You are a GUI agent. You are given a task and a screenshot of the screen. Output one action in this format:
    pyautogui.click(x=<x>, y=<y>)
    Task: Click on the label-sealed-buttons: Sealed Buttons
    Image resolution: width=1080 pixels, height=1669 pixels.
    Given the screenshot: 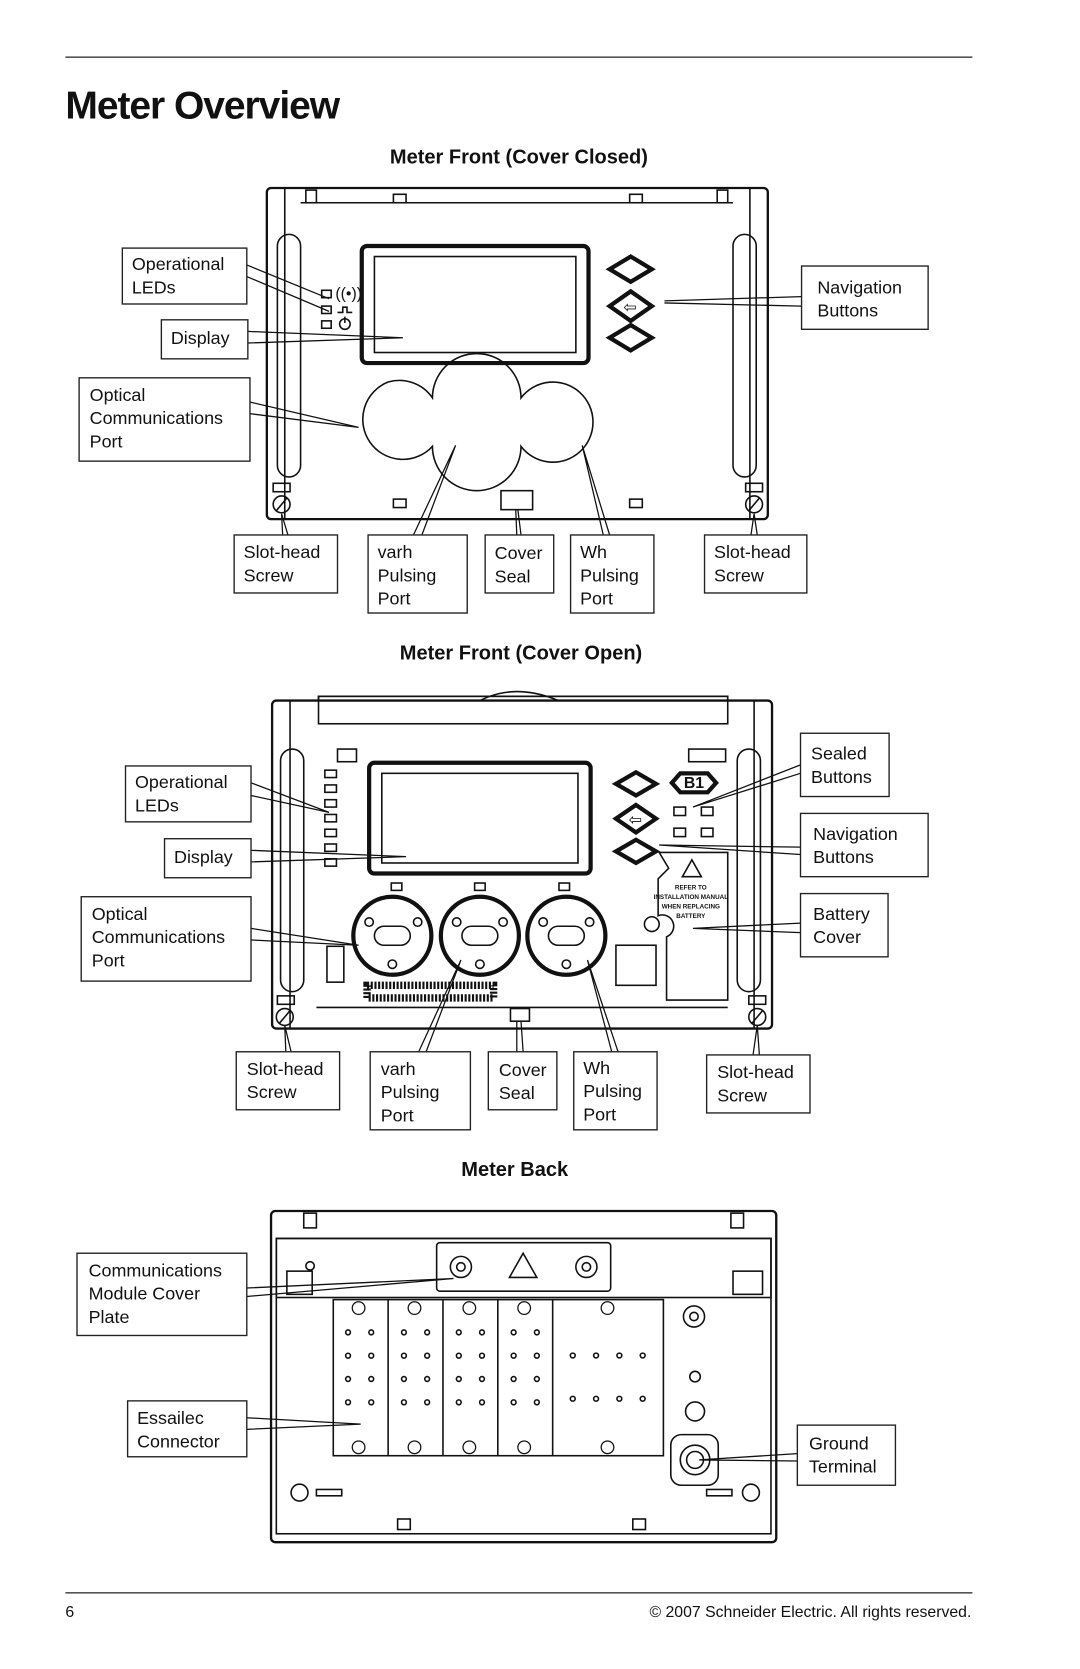 What is the action you would take?
    pyautogui.click(x=844, y=765)
    